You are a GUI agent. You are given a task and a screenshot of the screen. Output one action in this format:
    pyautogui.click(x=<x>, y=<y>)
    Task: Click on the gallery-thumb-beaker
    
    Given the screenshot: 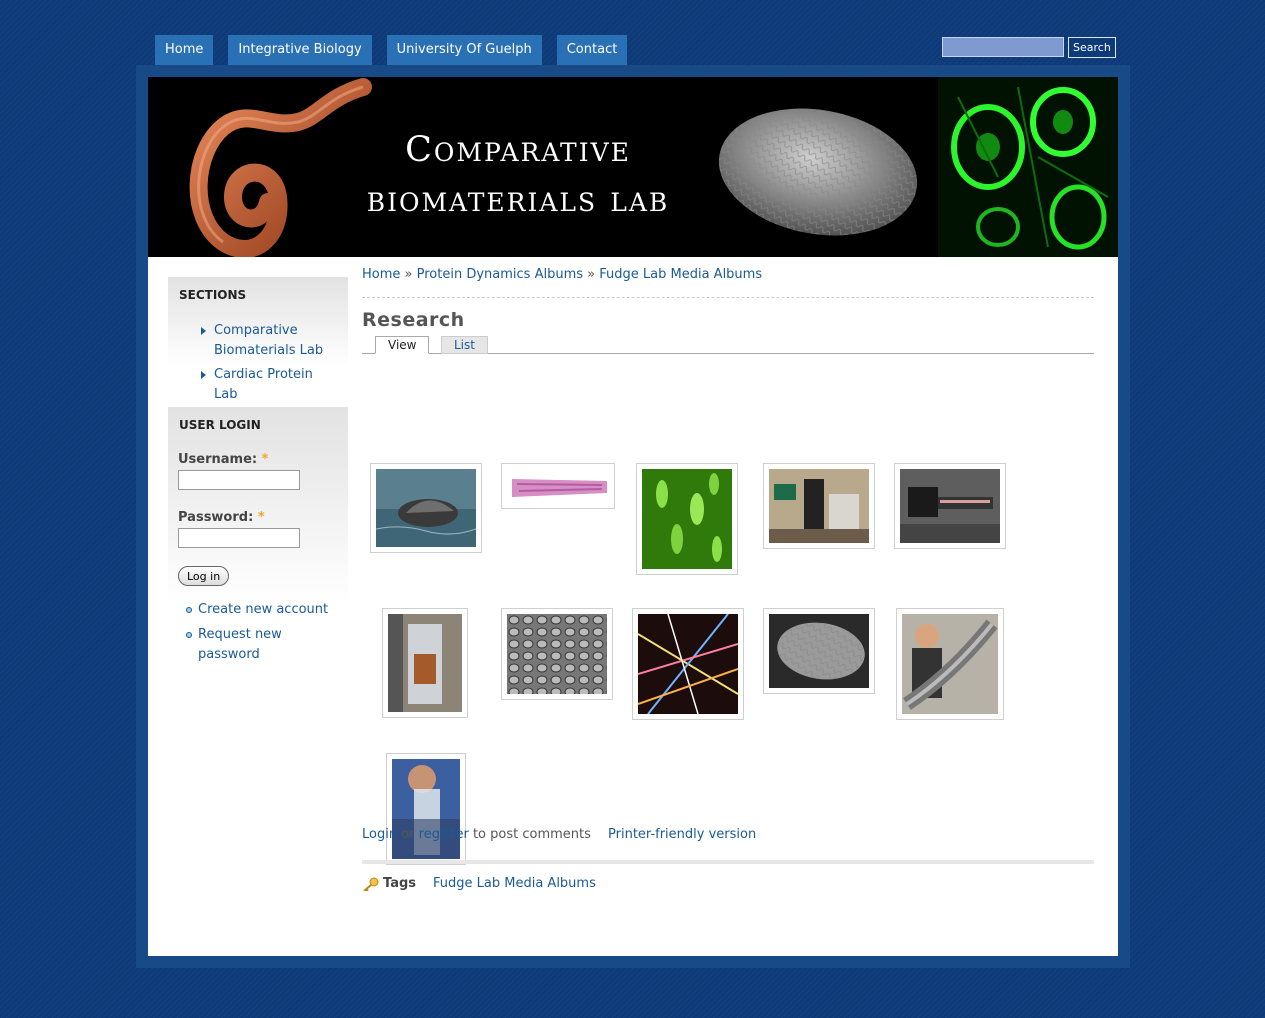 What is the action you would take?
    pyautogui.click(x=426, y=809)
    